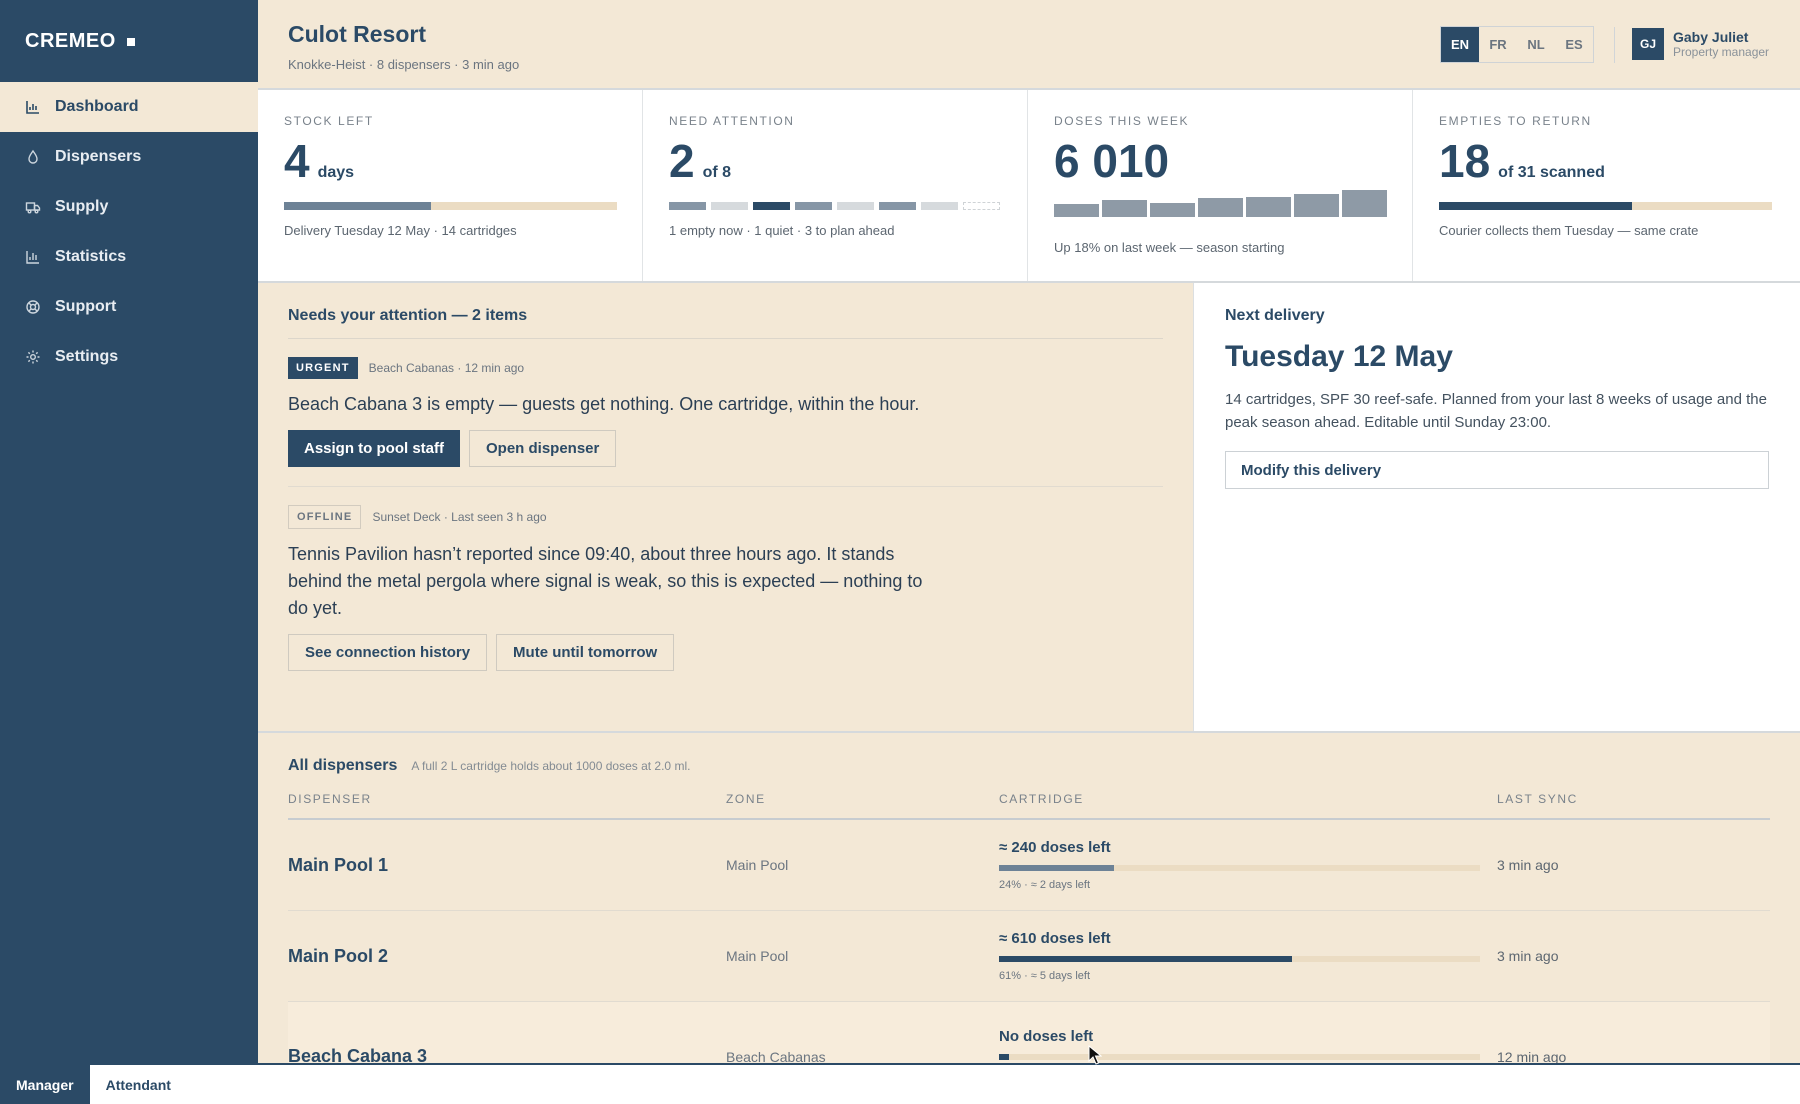 The image size is (1800, 1104). Describe the element at coordinates (129, 107) in the screenshot. I see `sidebar-item-dashboard: Dashboard` at that location.